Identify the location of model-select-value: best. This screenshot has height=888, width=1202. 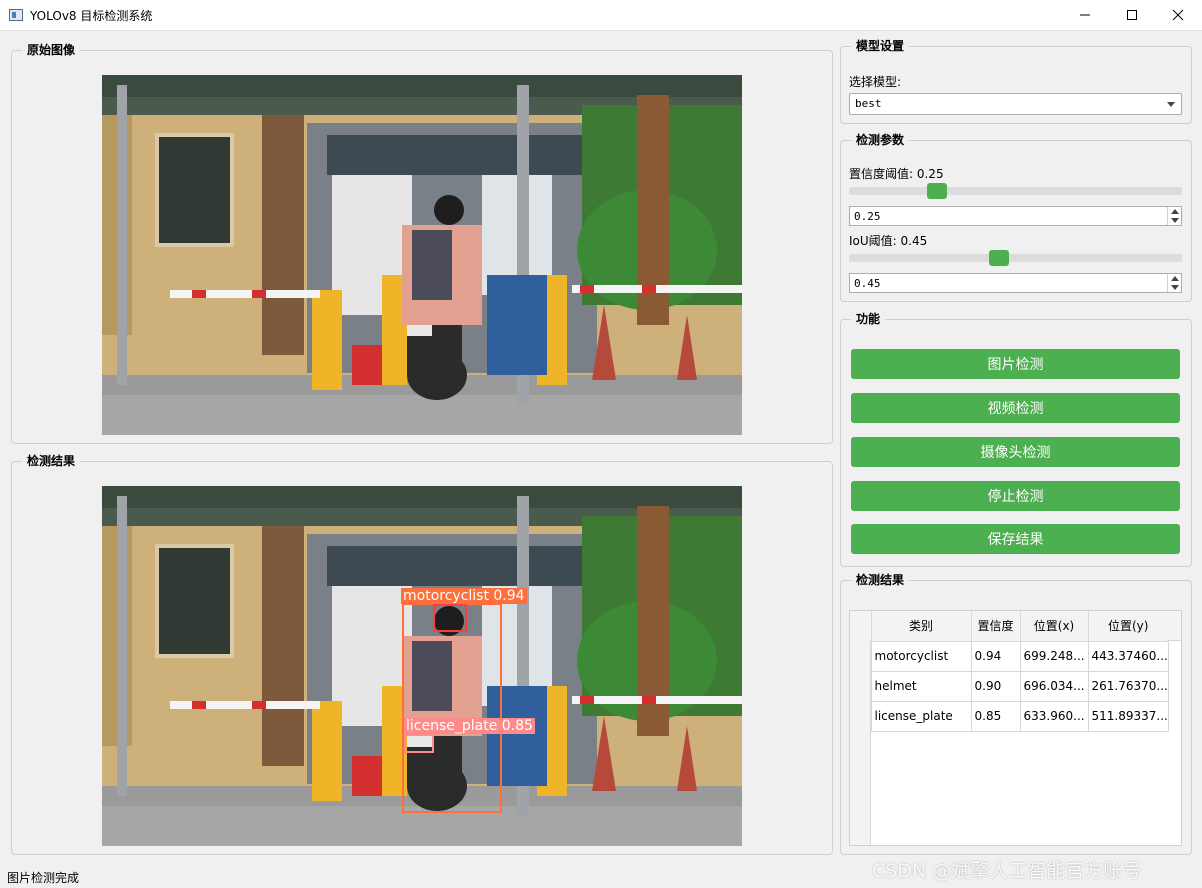
(868, 103).